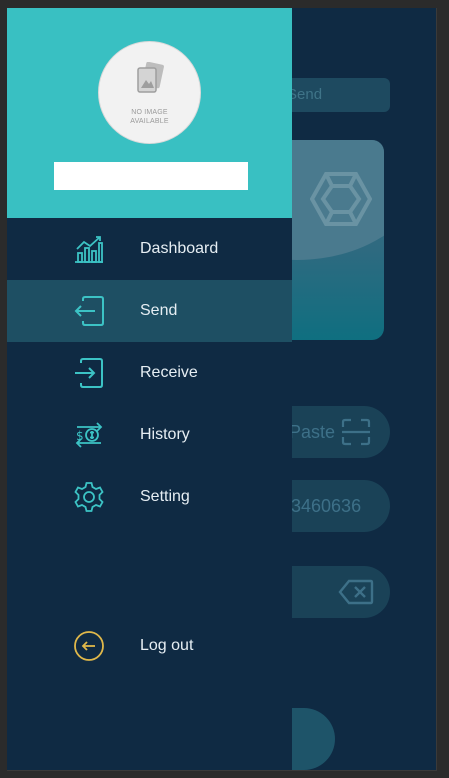 This screenshot has height=778, width=449. What do you see at coordinates (149, 117) in the screenshot?
I see `no-image-text: NO IMAGE AVAILABLE` at bounding box center [149, 117].